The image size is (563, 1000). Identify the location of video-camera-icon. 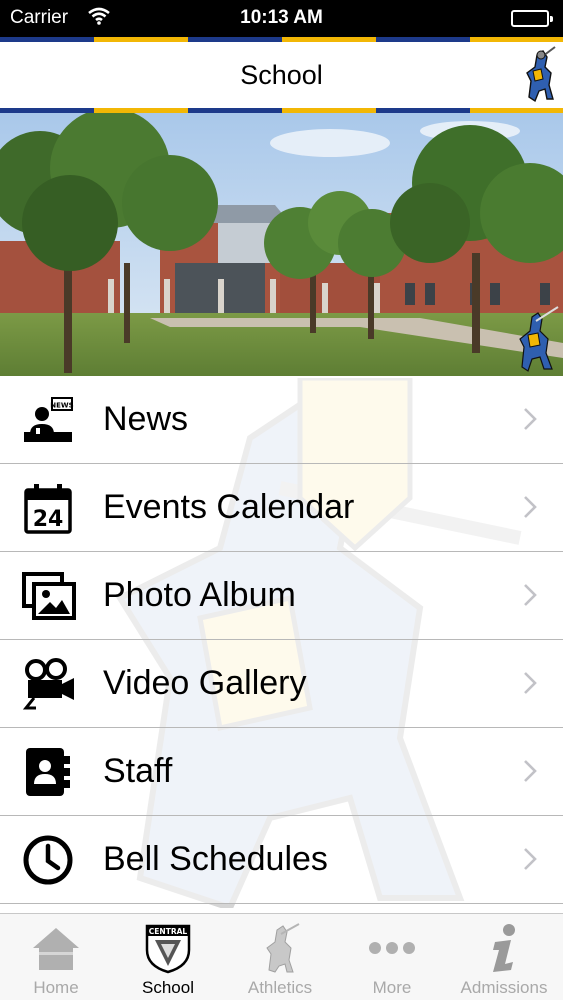
(48, 684).